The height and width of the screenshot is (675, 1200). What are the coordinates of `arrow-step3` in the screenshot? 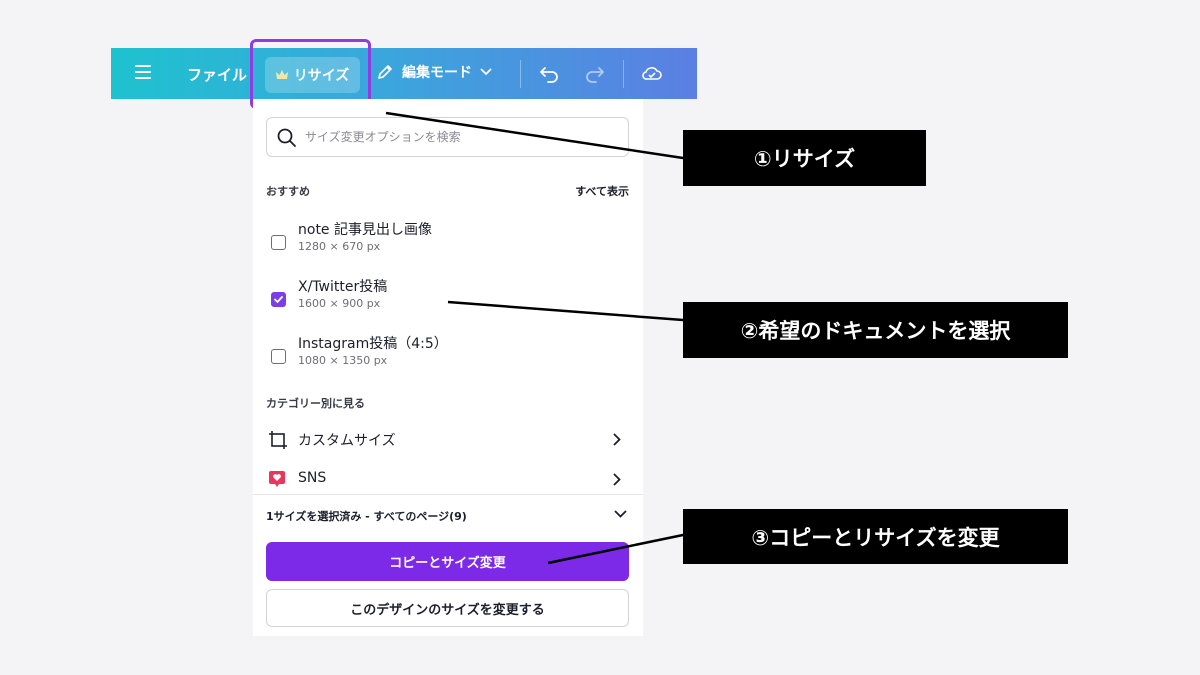 It's located at (619, 546).